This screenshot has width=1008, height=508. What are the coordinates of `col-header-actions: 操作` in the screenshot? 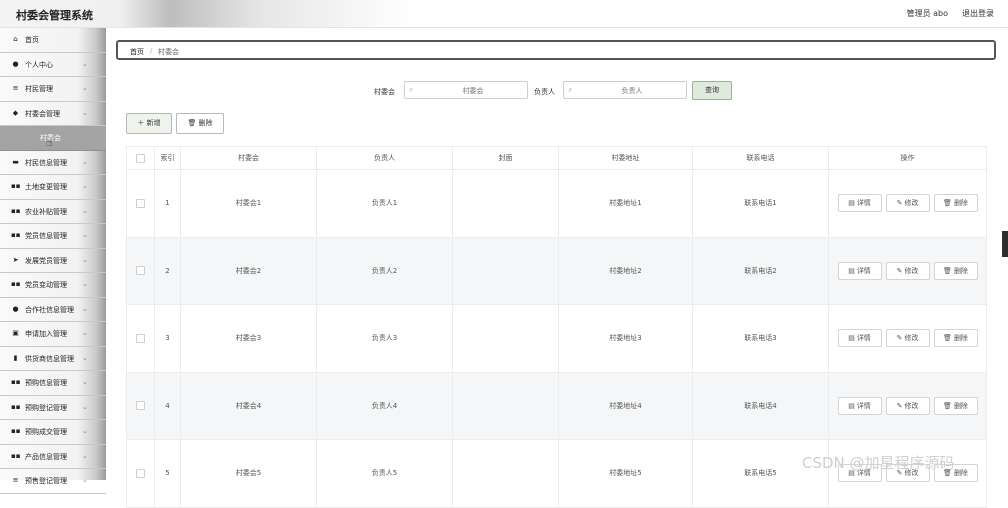 It's located at (907, 158).